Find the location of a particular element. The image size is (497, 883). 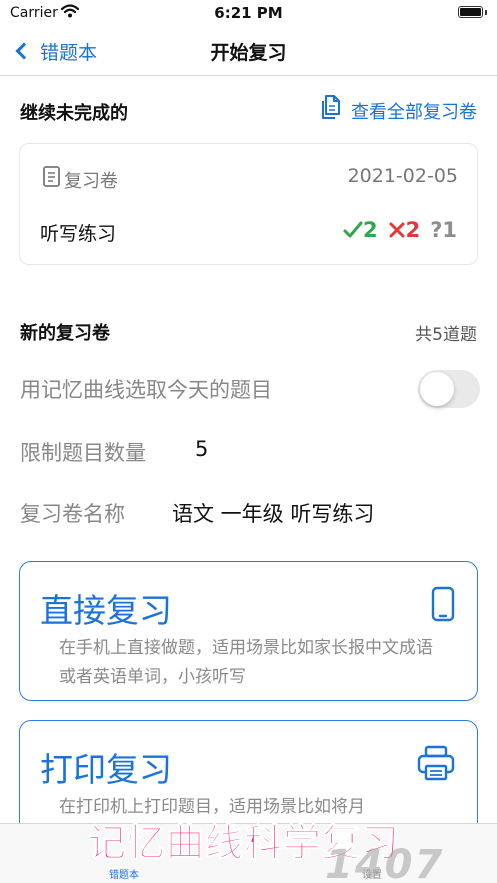

view-all-label: 查看全部复习卷 is located at coordinates (414, 112).